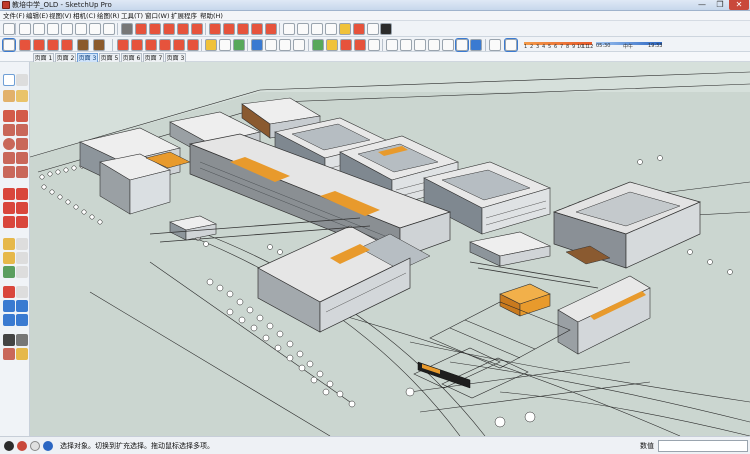  Describe the element at coordinates (9, 446) in the screenshot. I see `georeference-icon` at that location.